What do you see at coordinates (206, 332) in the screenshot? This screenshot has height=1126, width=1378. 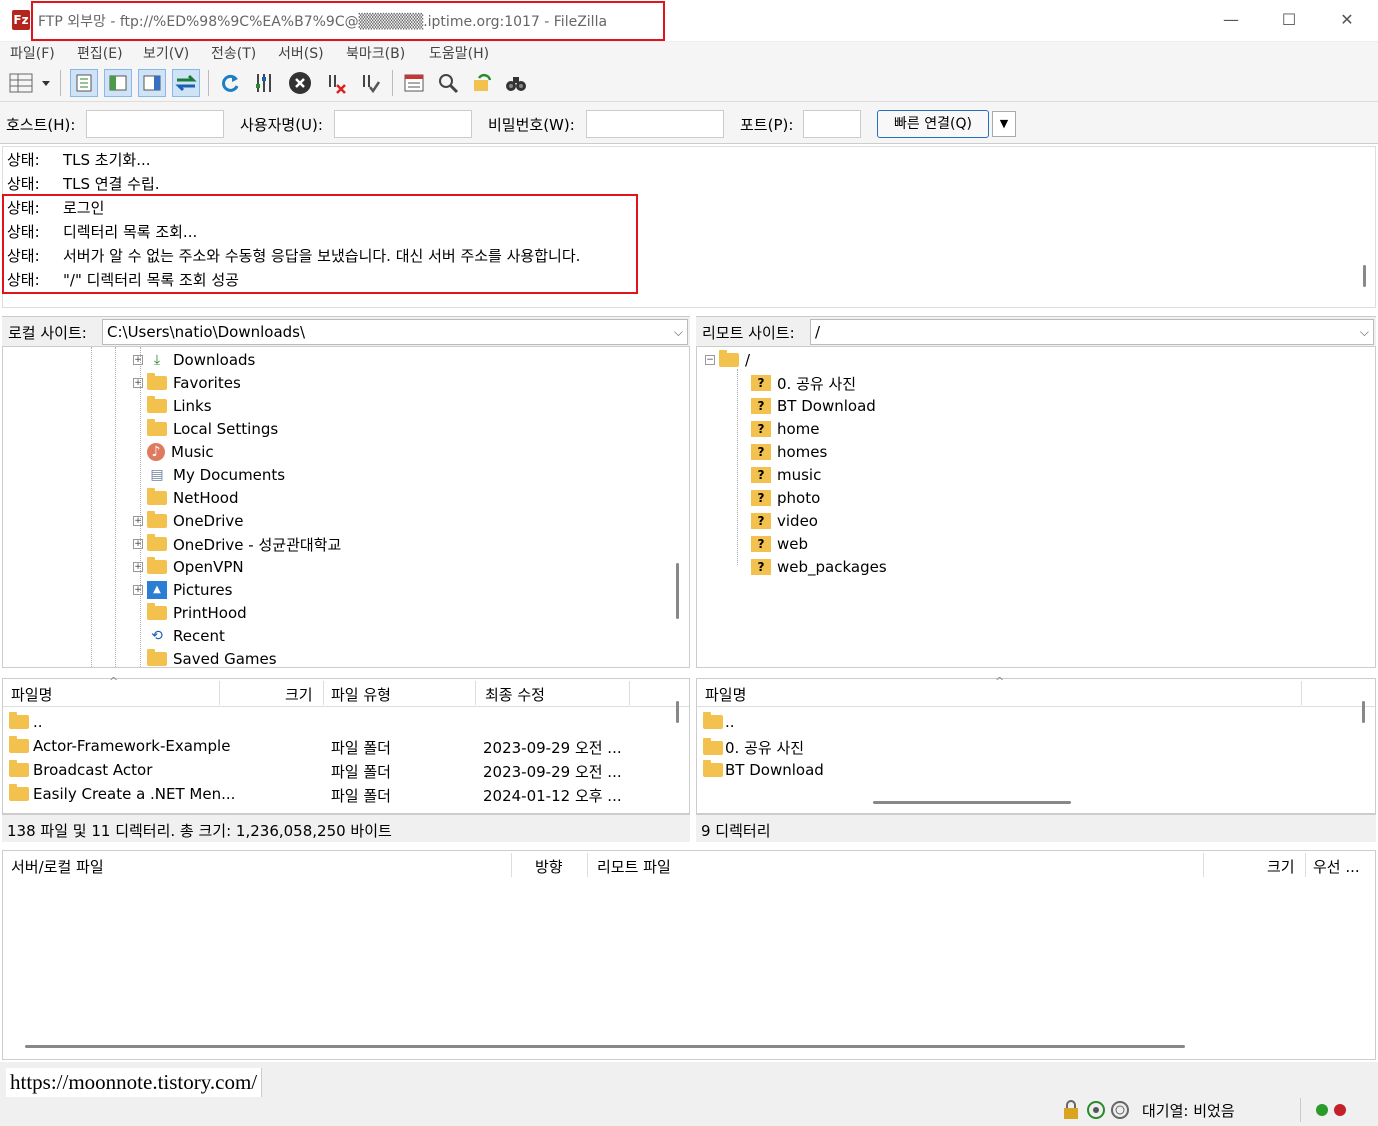 I see `local-path-value: C:\Users\natio\Downloads\` at bounding box center [206, 332].